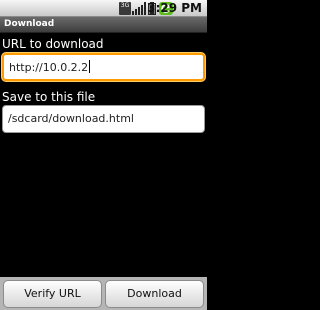 This screenshot has height=310, width=320. I want to click on button-bar: Verify URL Download, so click(103, 293).